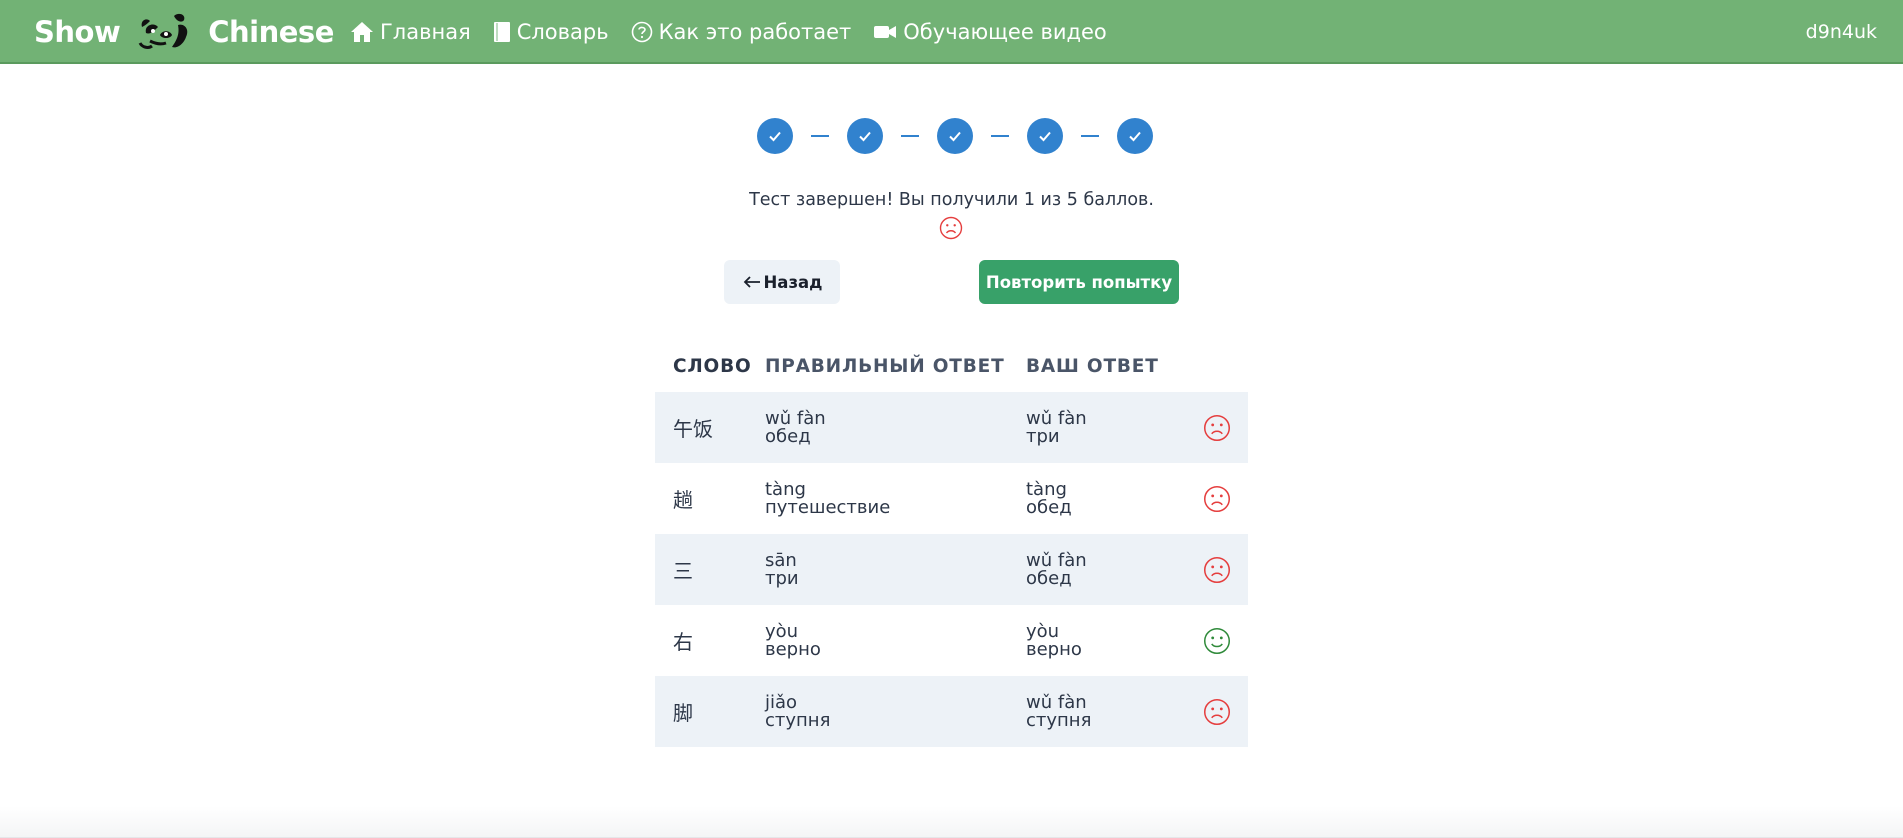 The width and height of the screenshot is (1903, 838). Describe the element at coordinates (895, 569) in the screenshot. I see `correct-answer-cell: sān три` at that location.